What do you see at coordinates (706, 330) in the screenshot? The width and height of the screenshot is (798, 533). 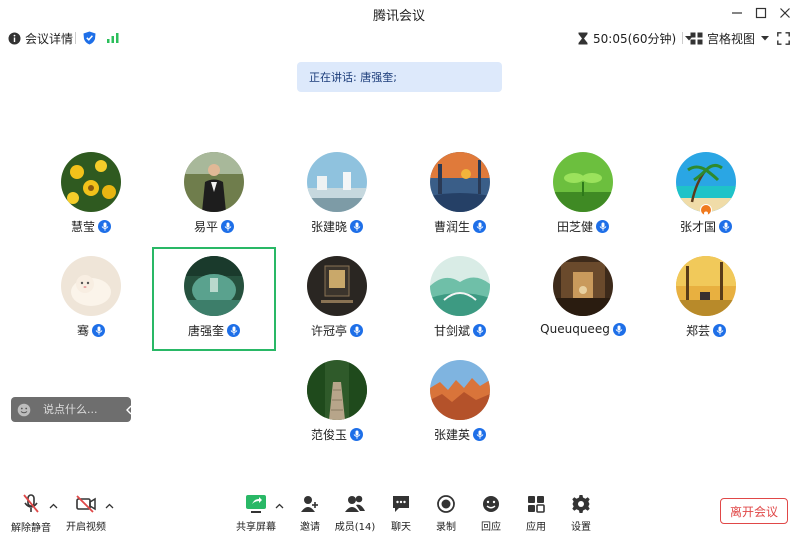 I see `participant-name-row: 郑芸` at bounding box center [706, 330].